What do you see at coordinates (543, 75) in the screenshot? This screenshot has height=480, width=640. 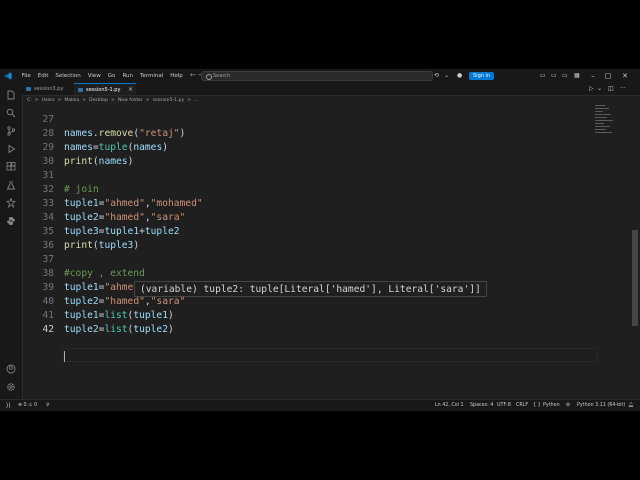 I see `toggle-sidebar-icon: ▭` at bounding box center [543, 75].